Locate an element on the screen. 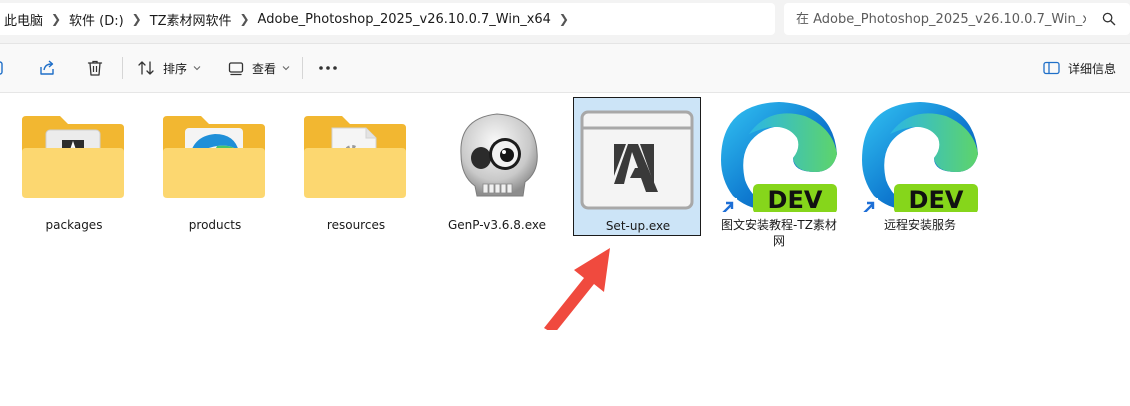  search-input is located at coordinates (941, 19).